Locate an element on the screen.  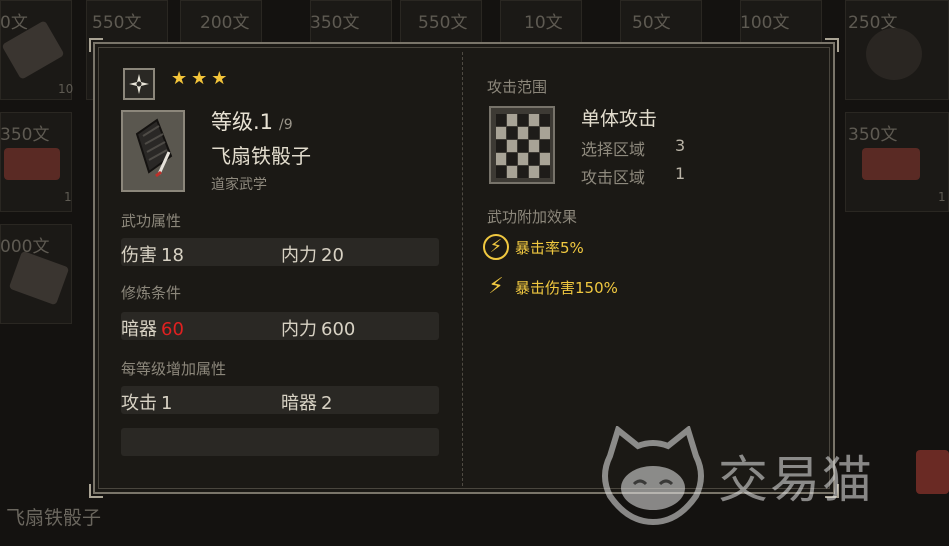
attack-area-label: 攻击区域 is located at coordinates (613, 177).